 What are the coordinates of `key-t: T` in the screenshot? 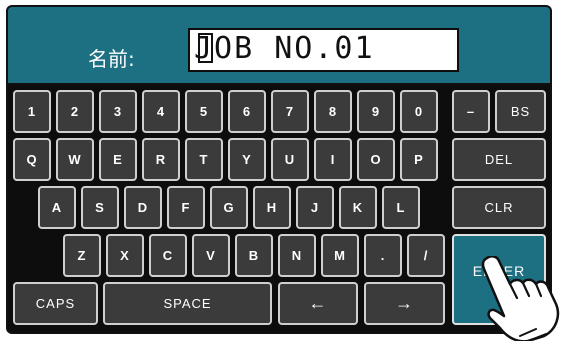 It's located at (204, 159).